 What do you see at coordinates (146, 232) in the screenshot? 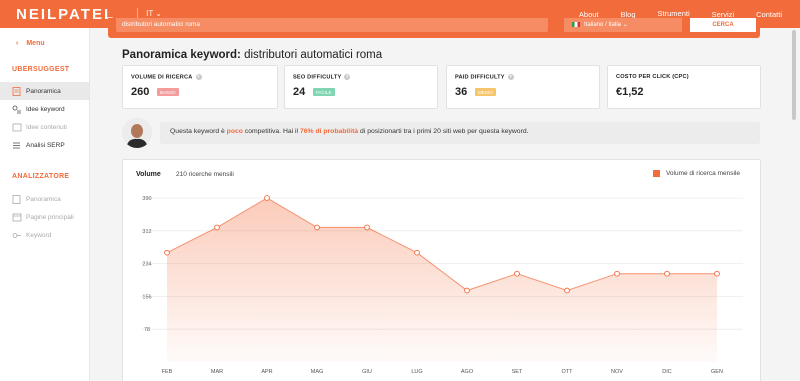
I see `y-tick-label: 312` at bounding box center [146, 232].